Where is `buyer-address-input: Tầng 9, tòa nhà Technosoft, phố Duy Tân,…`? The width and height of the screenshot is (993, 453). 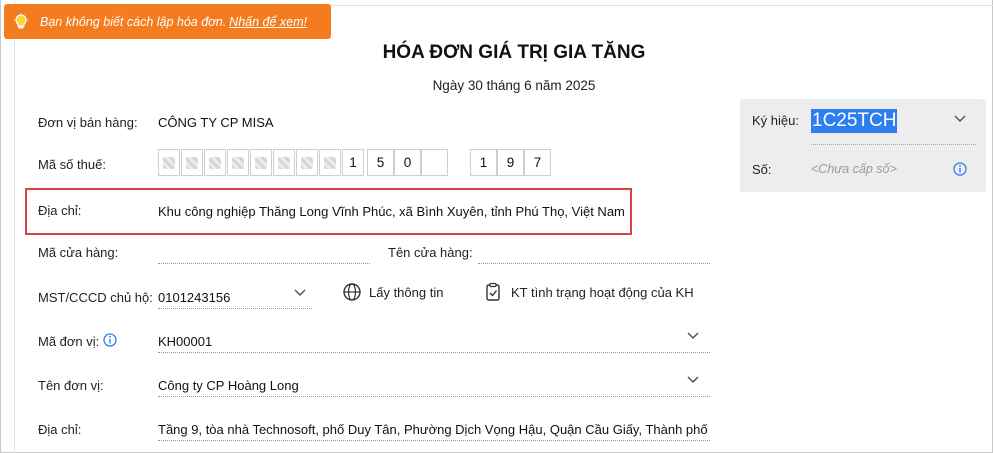 buyer-address-input: Tầng 9, tòa nhà Technosoft, phố Duy Tân,… is located at coordinates (434, 429).